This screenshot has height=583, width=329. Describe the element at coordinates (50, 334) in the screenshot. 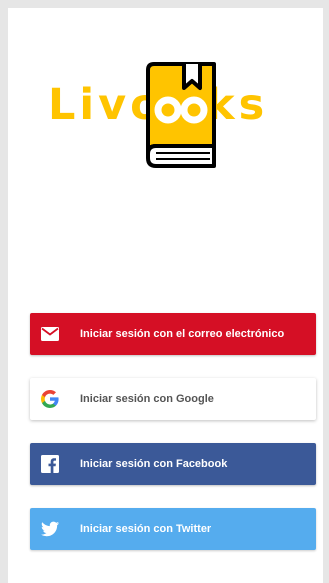

I see `envelope-icon` at that location.